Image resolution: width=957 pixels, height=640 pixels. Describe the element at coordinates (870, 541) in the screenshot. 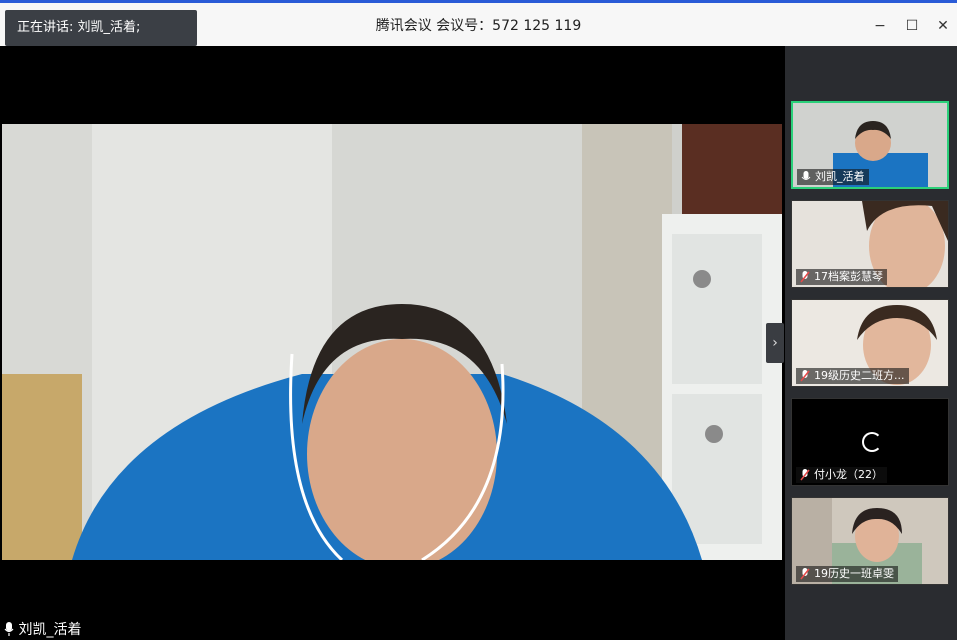

I see `participant-tile: 19历史一班卓雯` at that location.